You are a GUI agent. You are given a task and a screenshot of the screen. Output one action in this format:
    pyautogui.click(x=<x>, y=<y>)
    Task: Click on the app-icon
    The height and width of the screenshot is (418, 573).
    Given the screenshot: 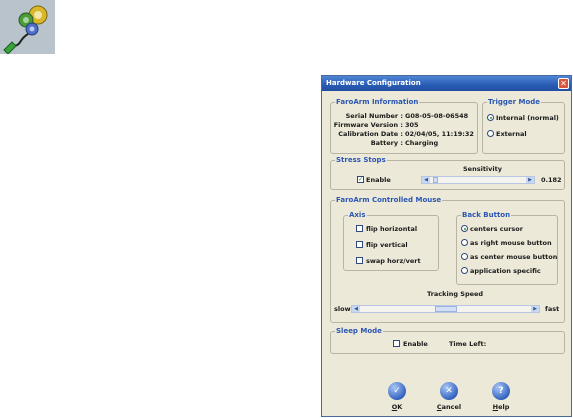 What is the action you would take?
    pyautogui.click(x=27, y=27)
    